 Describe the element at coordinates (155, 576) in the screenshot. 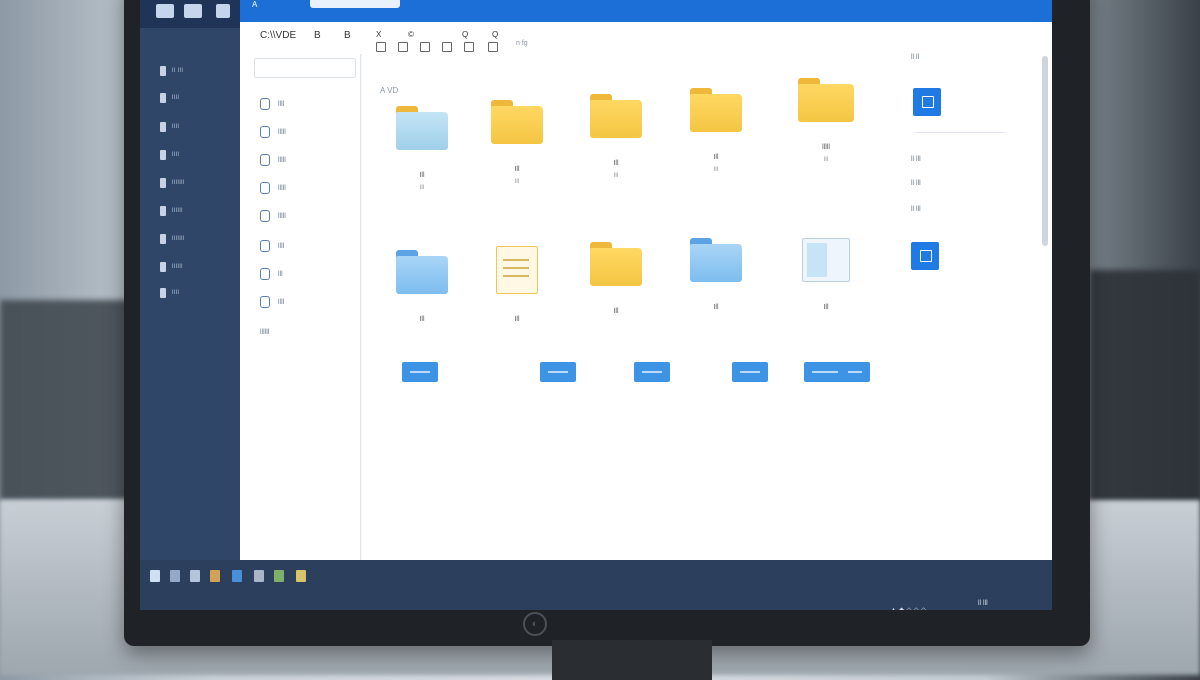

I see `start-icon` at that location.